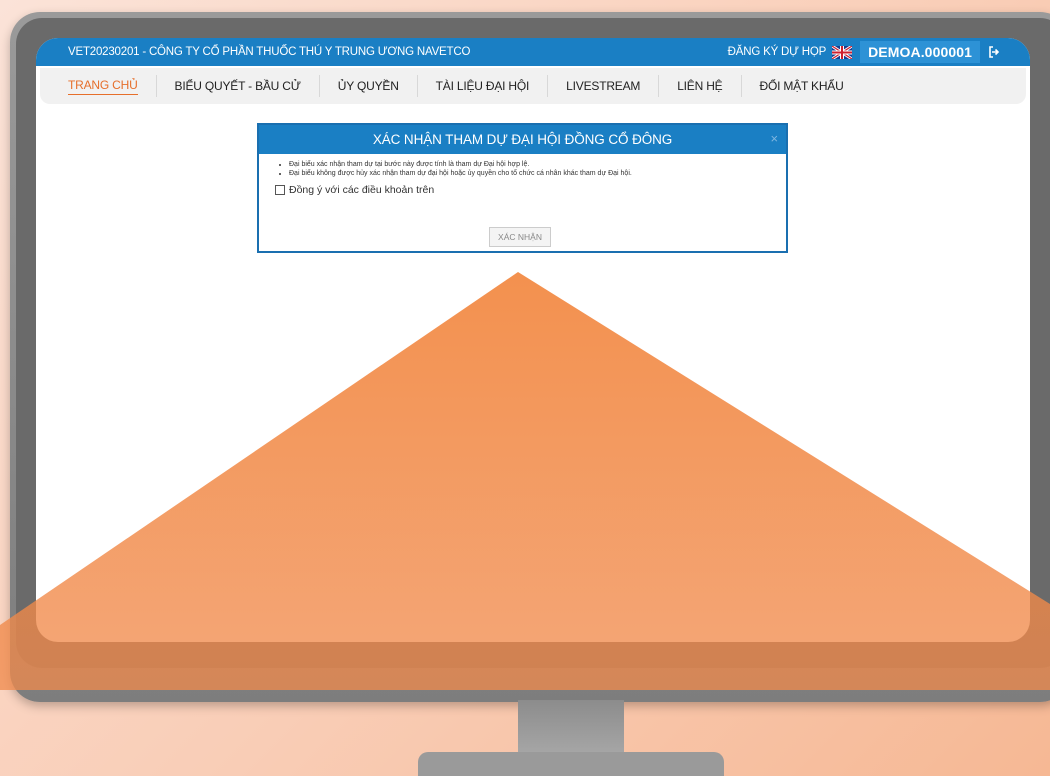 The width and height of the screenshot is (1050, 776). Describe the element at coordinates (920, 52) in the screenshot. I see `account-id: DEMOA.000001` at that location.